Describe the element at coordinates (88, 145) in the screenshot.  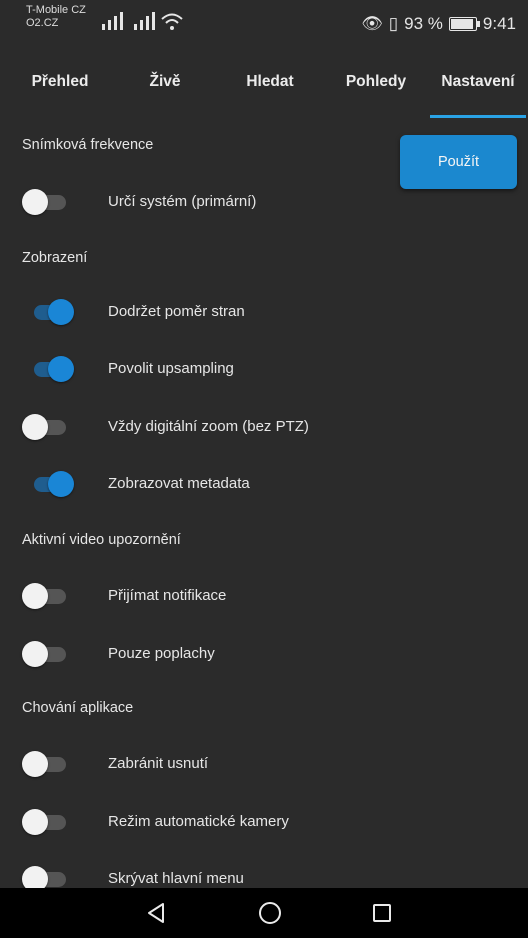
I see `section-frame-rate: Snímková frekvence` at that location.